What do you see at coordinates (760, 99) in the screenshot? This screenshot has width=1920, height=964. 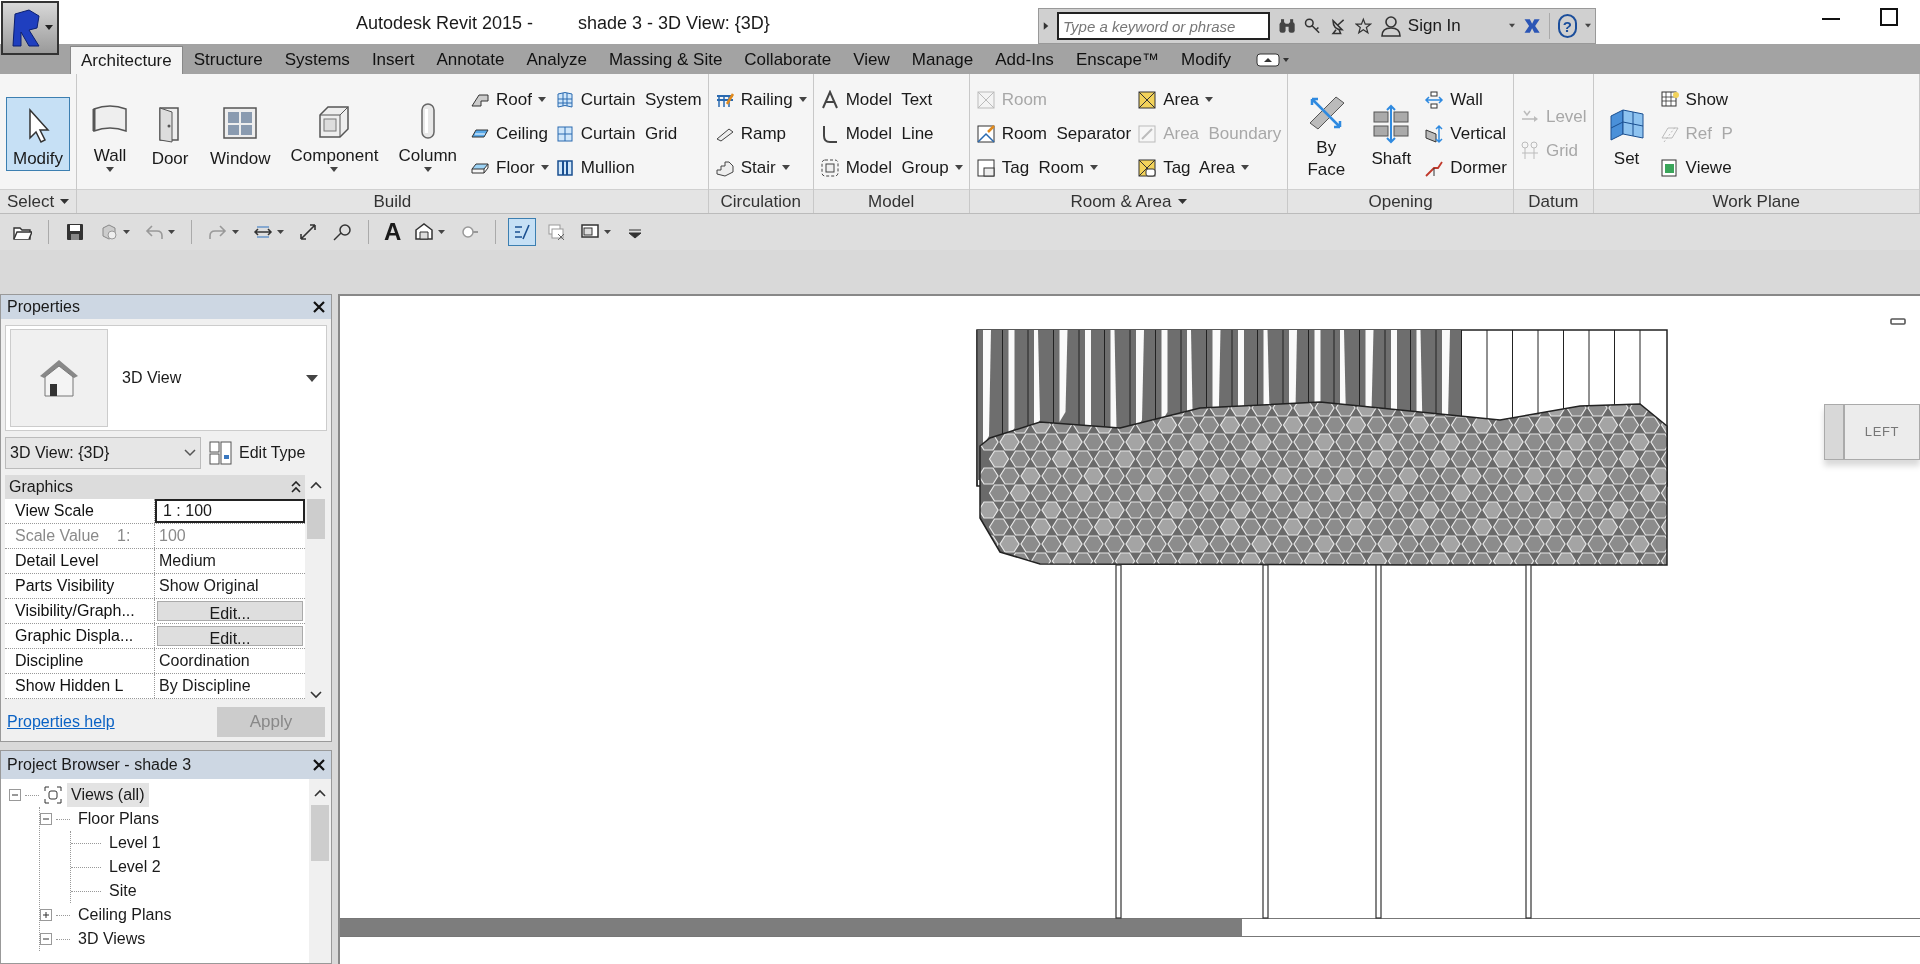 I see `ribbon-button: Railing` at bounding box center [760, 99].